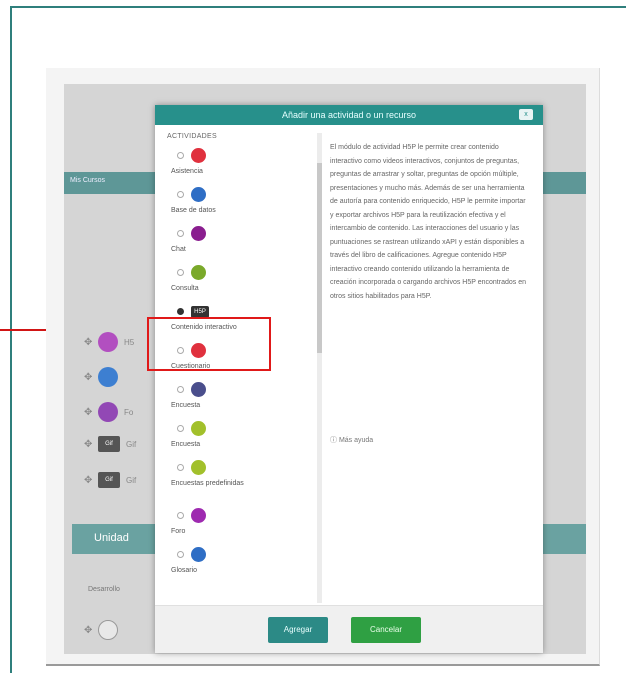 Image resolution: width=626 pixels, height=673 pixels. I want to click on highlight-box, so click(209, 344).